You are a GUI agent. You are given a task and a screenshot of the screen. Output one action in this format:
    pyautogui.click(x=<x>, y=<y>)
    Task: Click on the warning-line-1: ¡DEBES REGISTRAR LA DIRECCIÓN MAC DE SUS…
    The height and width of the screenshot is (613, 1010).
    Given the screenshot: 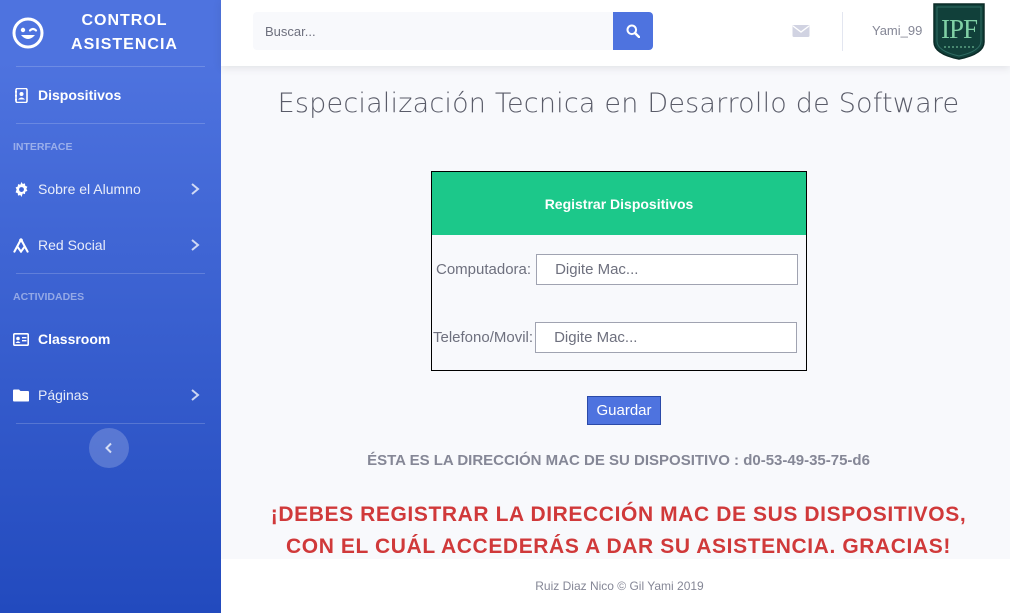 What is the action you would take?
    pyautogui.click(x=618, y=514)
    